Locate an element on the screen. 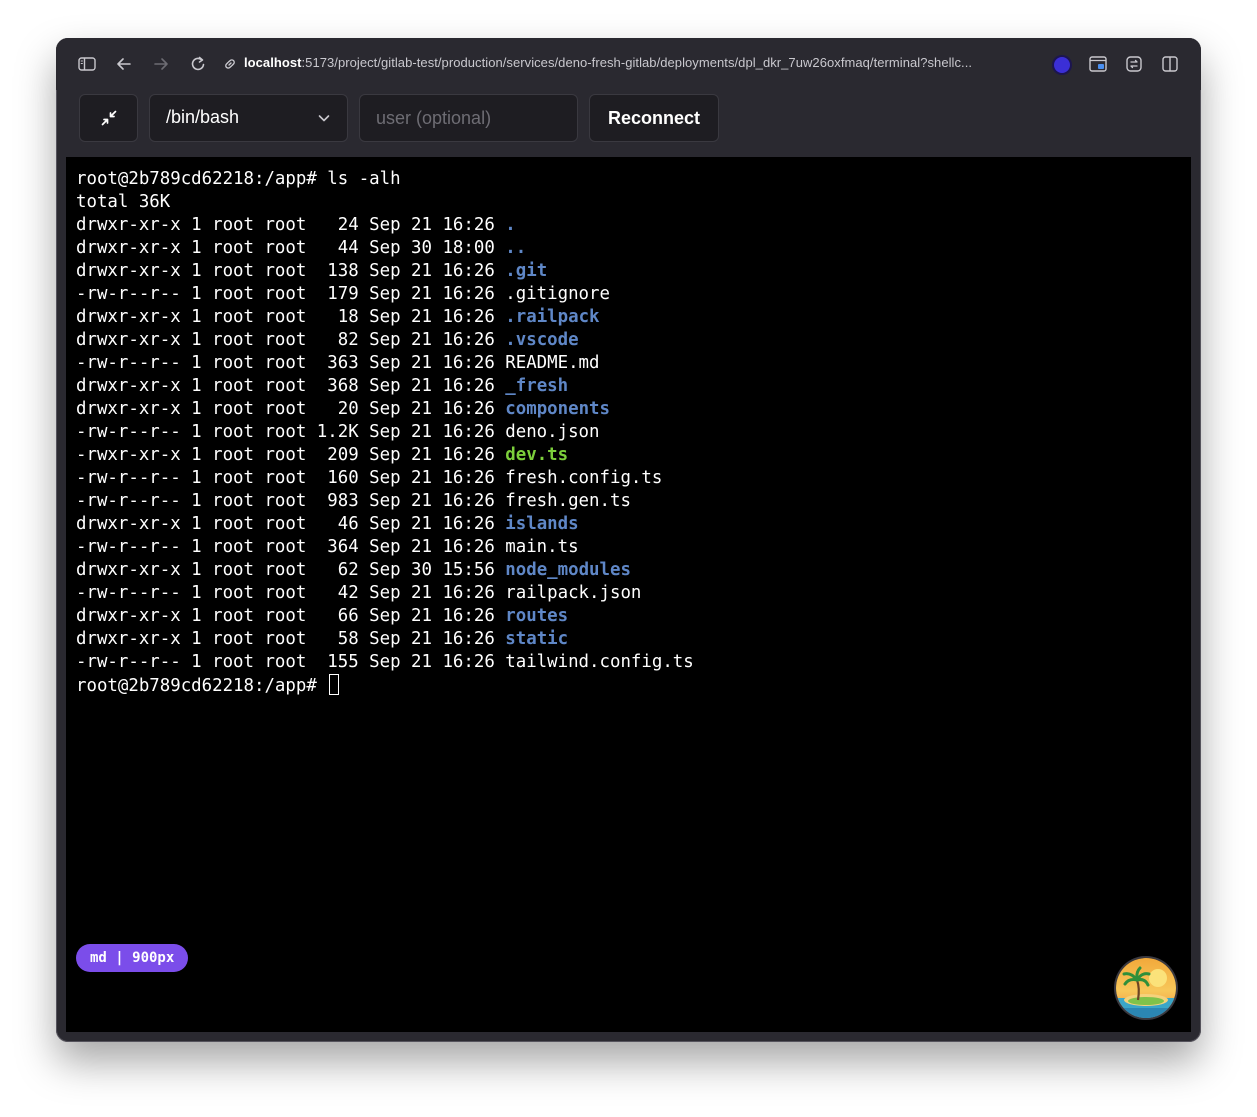 This screenshot has width=1257, height=1117. reconnect-button: Reconnect is located at coordinates (654, 118).